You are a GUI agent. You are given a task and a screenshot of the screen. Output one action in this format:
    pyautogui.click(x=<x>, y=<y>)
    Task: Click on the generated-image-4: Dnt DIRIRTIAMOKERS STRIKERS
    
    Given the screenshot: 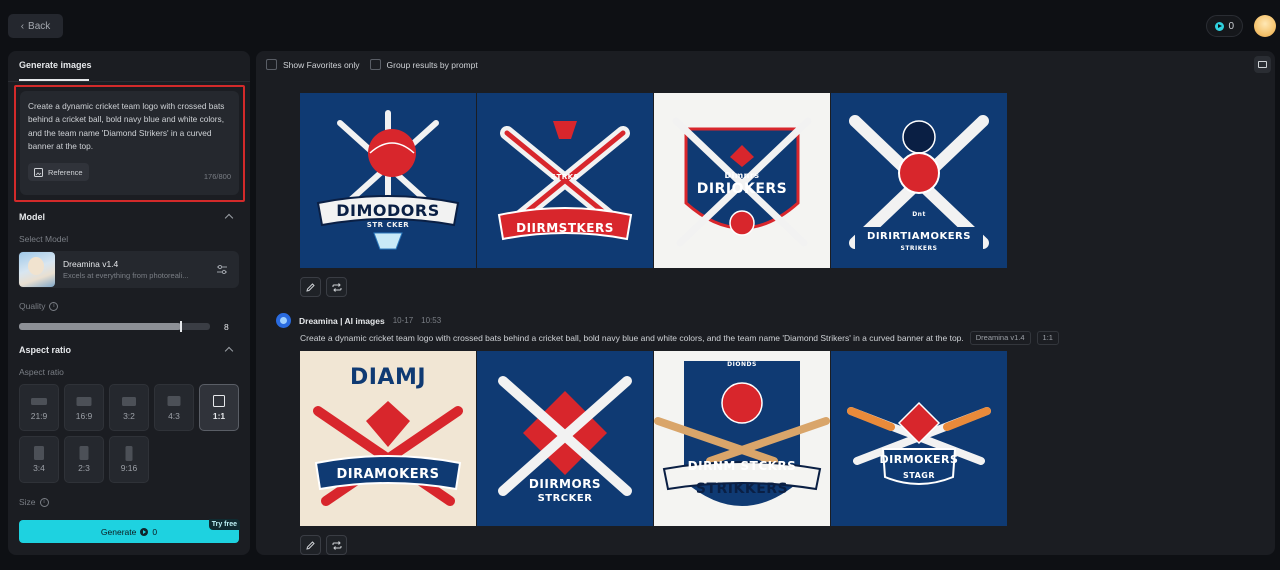 What is the action you would take?
    pyautogui.click(x=919, y=180)
    